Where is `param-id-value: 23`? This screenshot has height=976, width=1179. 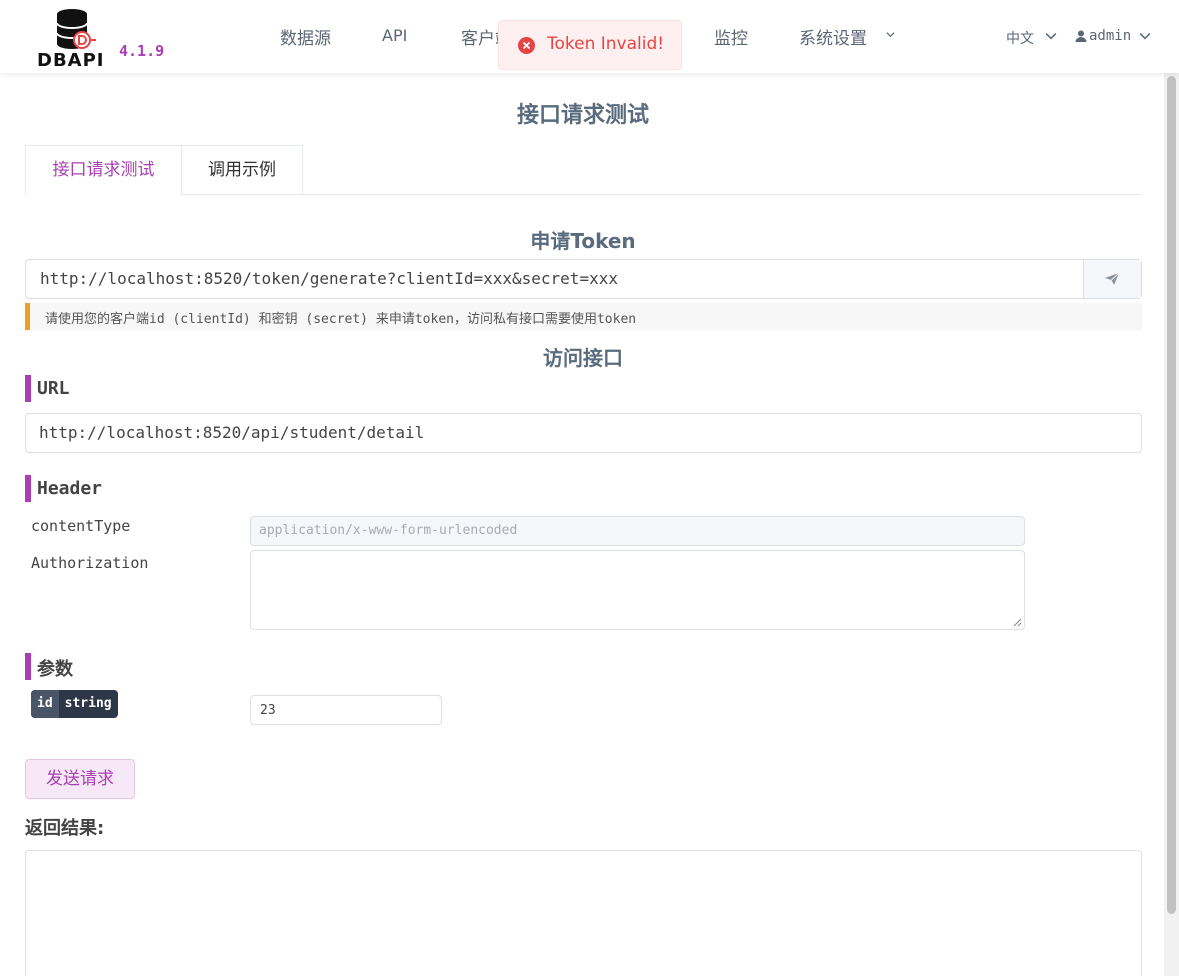 param-id-value: 23 is located at coordinates (268, 710).